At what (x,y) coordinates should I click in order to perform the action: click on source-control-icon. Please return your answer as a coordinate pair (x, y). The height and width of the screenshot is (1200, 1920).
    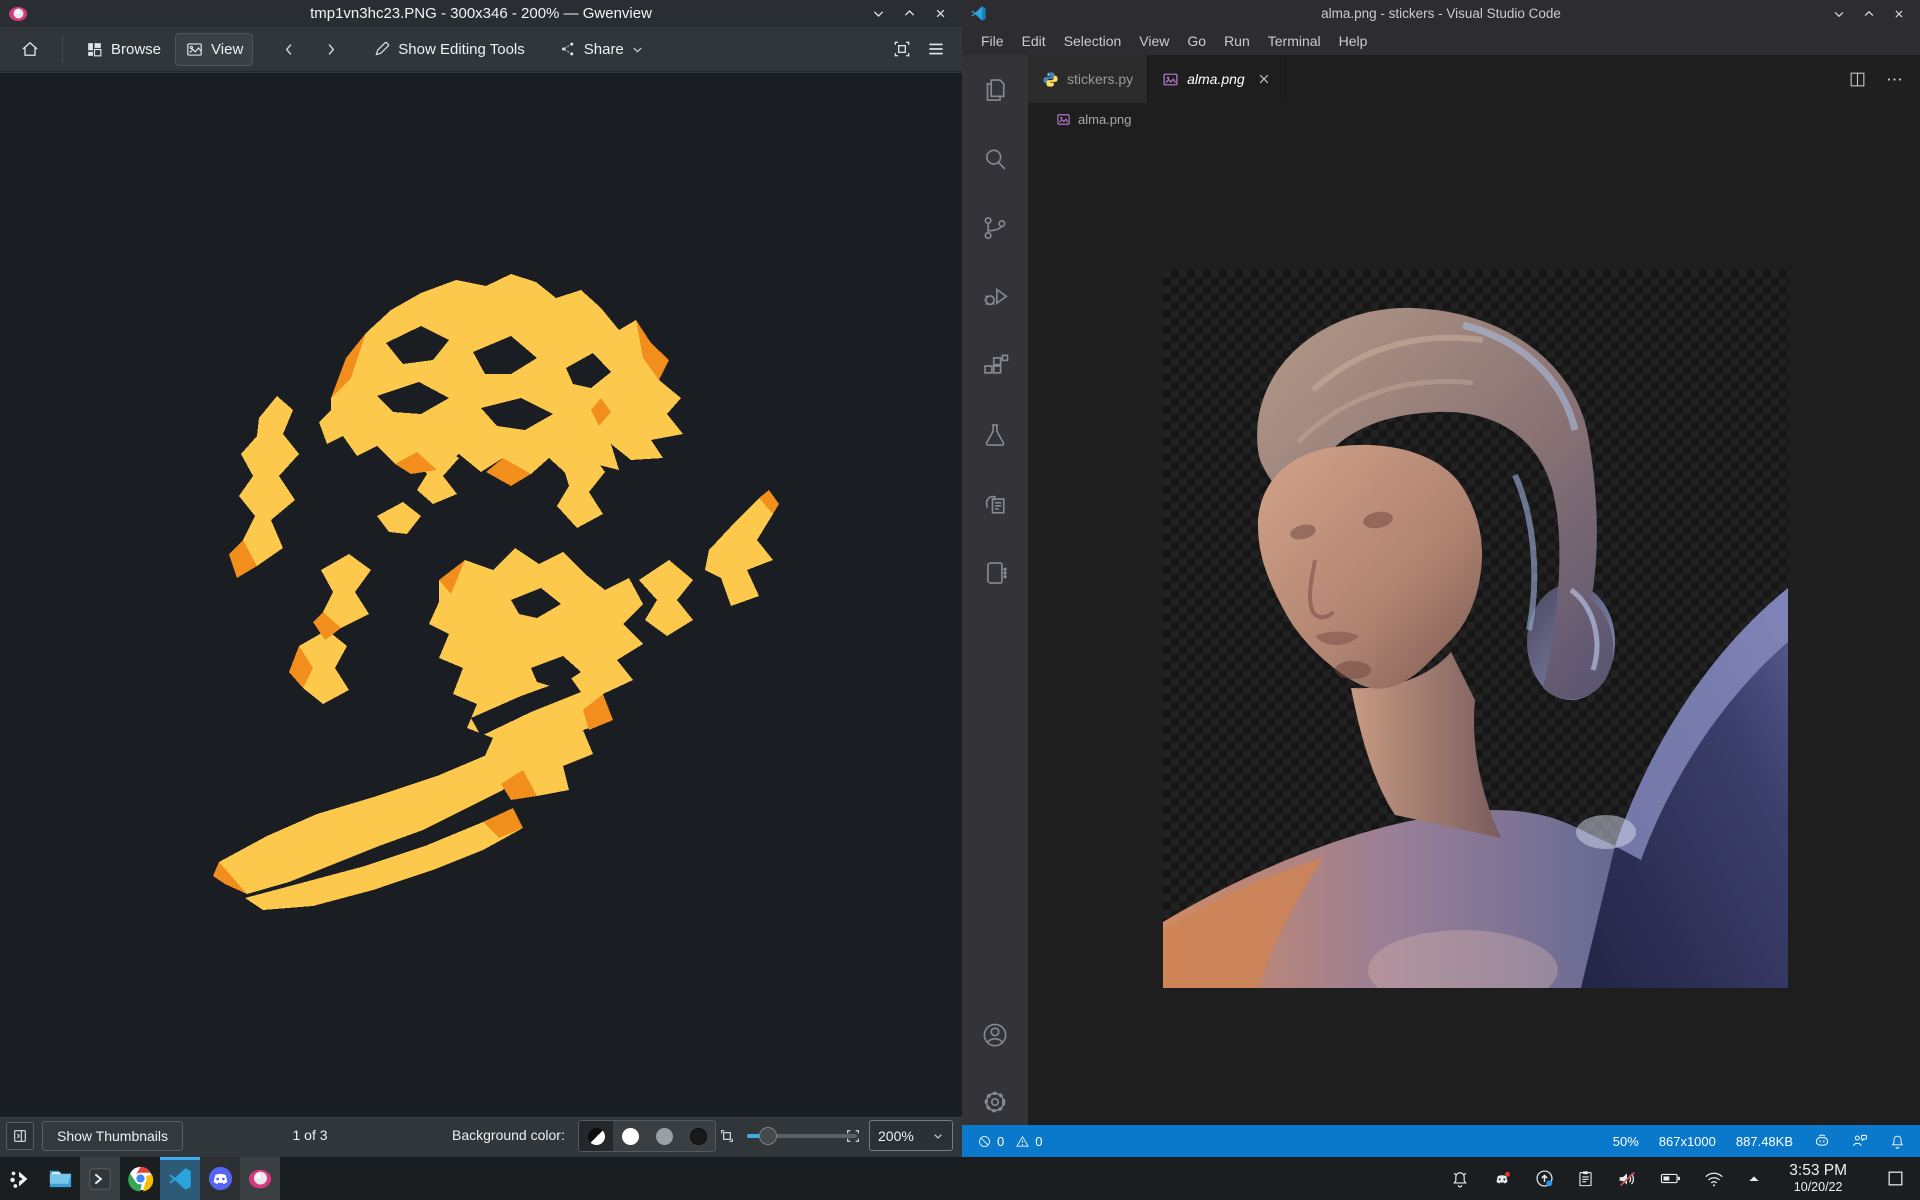
    Looking at the image, I should click on (995, 227).